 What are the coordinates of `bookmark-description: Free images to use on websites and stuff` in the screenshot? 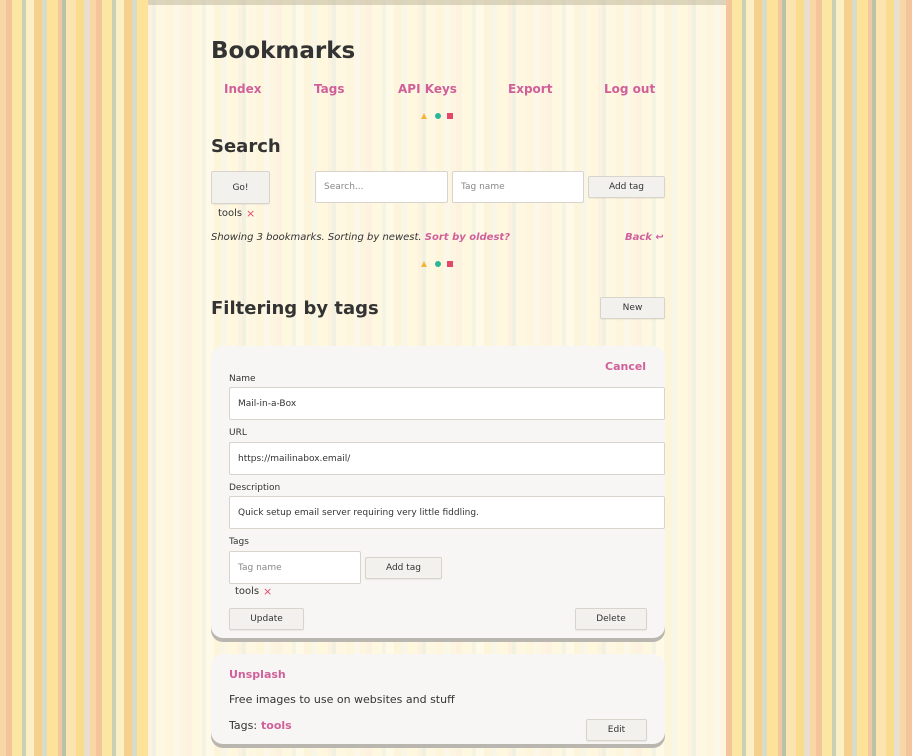 It's located at (342, 699).